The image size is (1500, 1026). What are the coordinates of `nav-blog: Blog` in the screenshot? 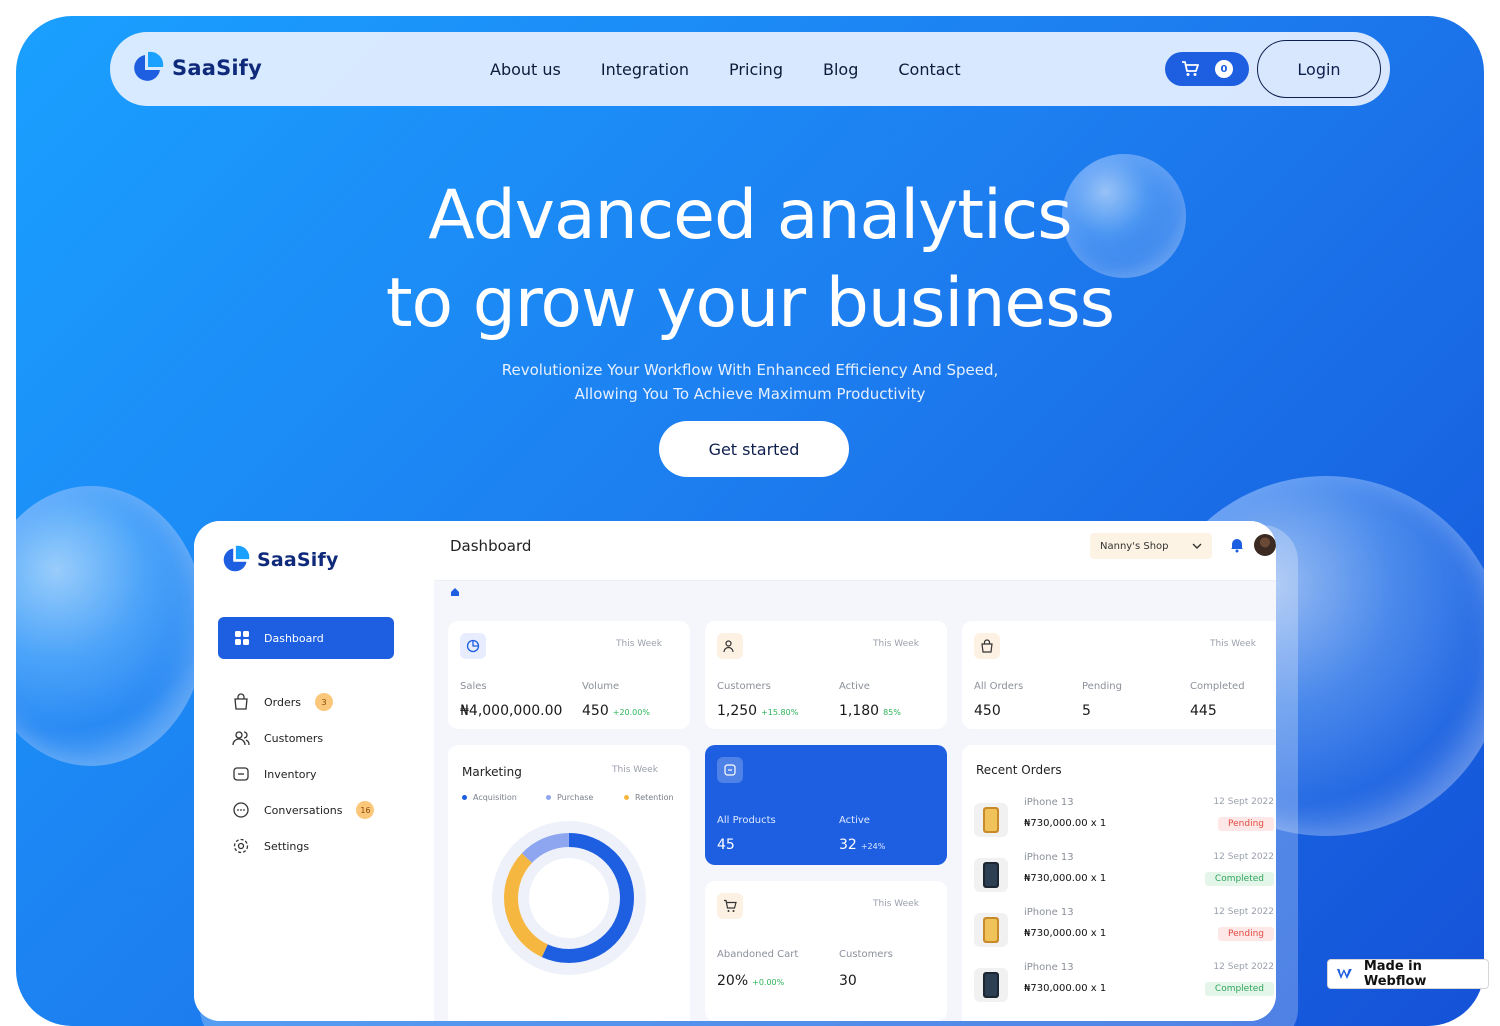 It's located at (840, 69).